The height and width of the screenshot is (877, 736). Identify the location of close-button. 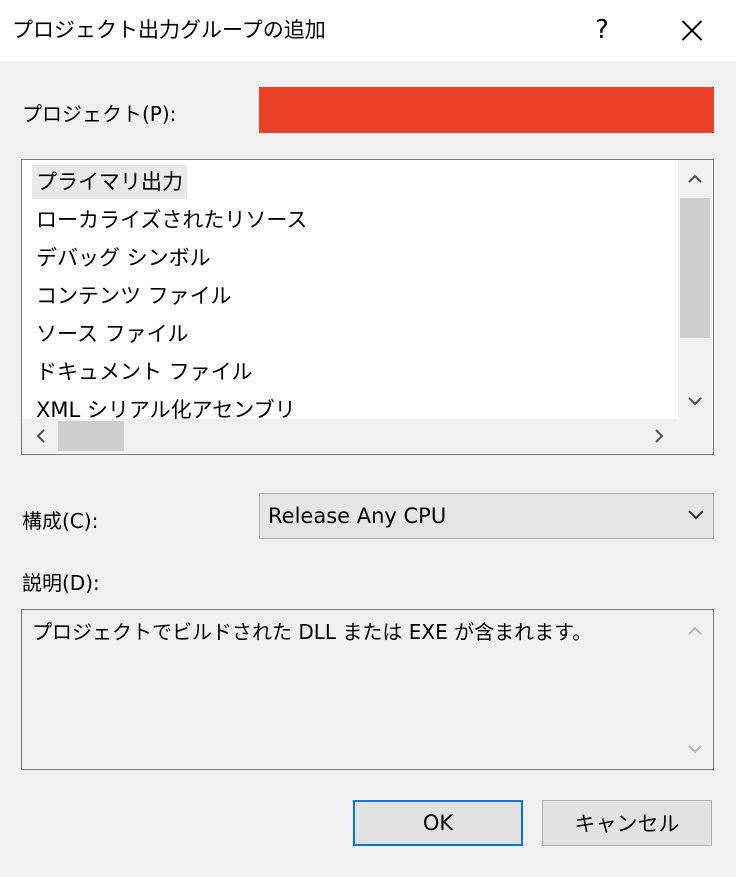
(692, 30).